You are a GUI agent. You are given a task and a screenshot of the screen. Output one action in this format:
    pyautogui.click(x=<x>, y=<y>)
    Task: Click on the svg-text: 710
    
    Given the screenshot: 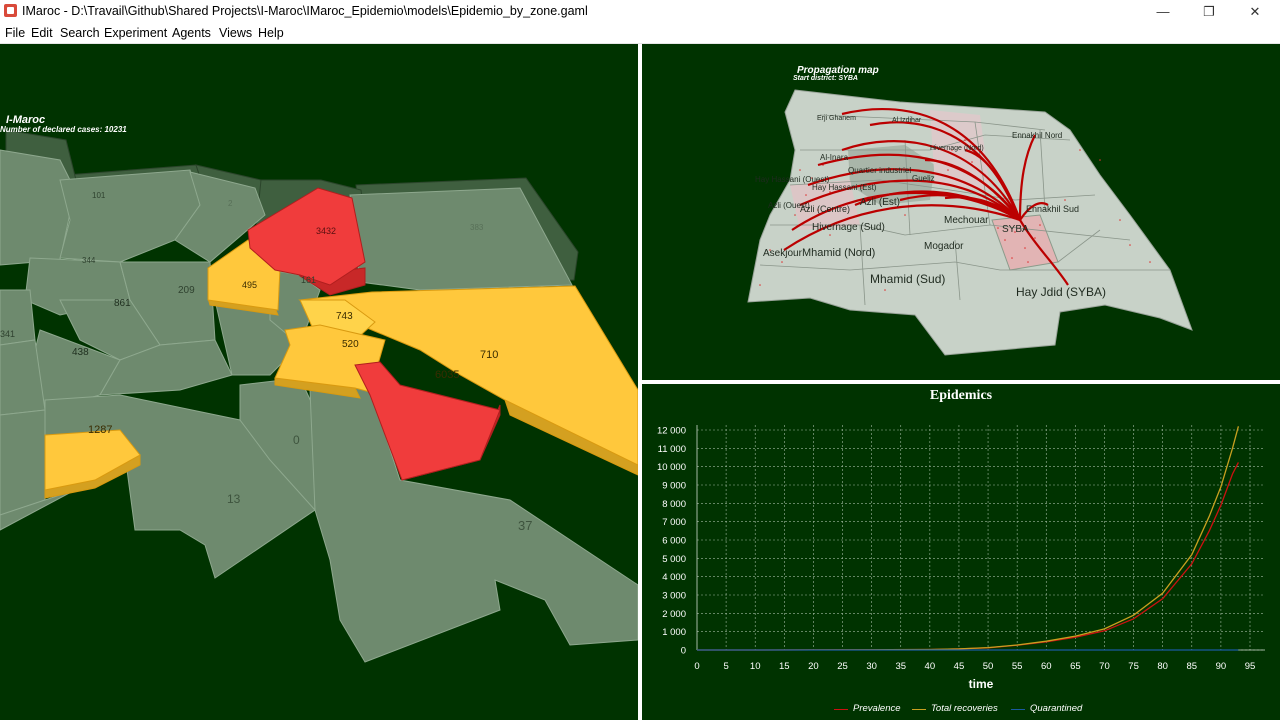 What is the action you would take?
    pyautogui.click(x=489, y=355)
    